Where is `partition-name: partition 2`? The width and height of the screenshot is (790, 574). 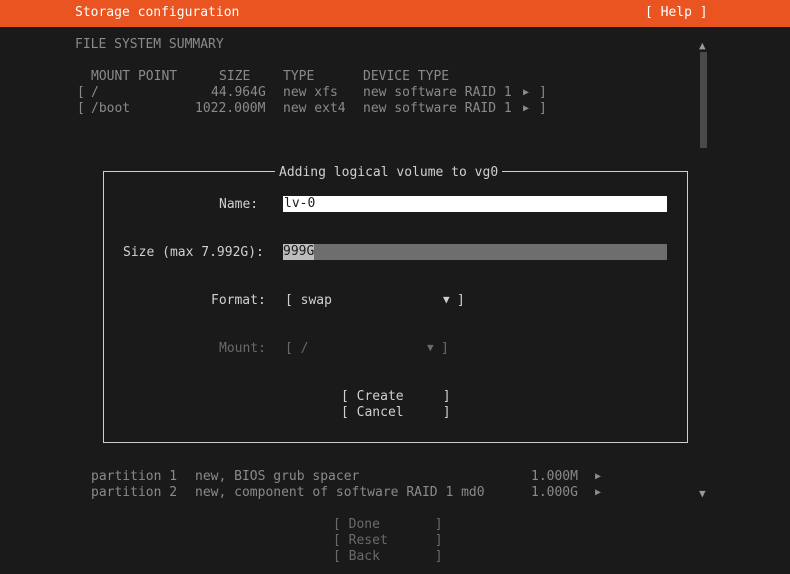 partition-name: partition 2 is located at coordinates (134, 492).